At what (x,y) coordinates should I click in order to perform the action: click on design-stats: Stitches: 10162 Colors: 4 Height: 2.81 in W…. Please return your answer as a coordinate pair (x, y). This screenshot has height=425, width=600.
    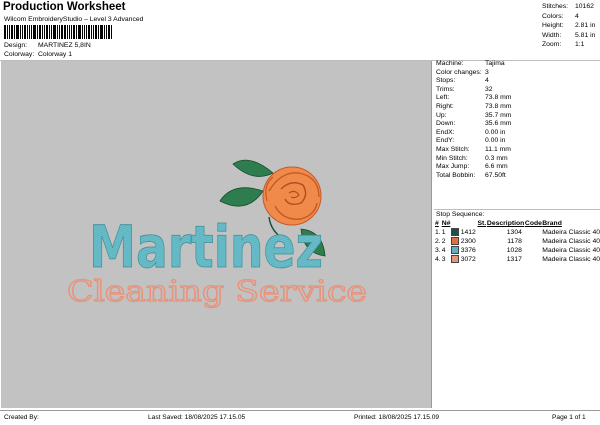
    Looking at the image, I should click on (568, 26).